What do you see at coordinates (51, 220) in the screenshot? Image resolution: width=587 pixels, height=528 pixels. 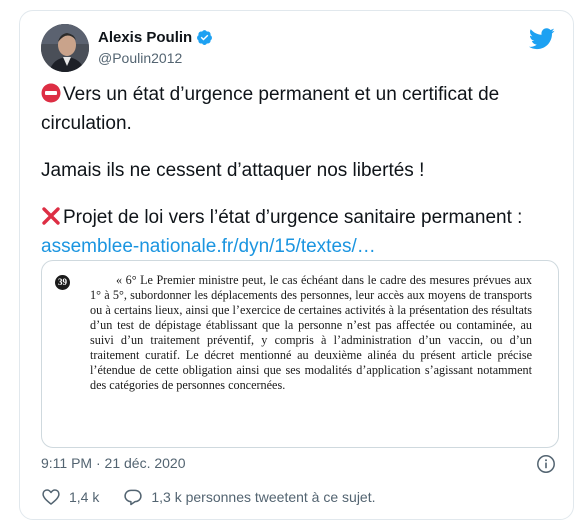 I see `cross-mark-icon` at bounding box center [51, 220].